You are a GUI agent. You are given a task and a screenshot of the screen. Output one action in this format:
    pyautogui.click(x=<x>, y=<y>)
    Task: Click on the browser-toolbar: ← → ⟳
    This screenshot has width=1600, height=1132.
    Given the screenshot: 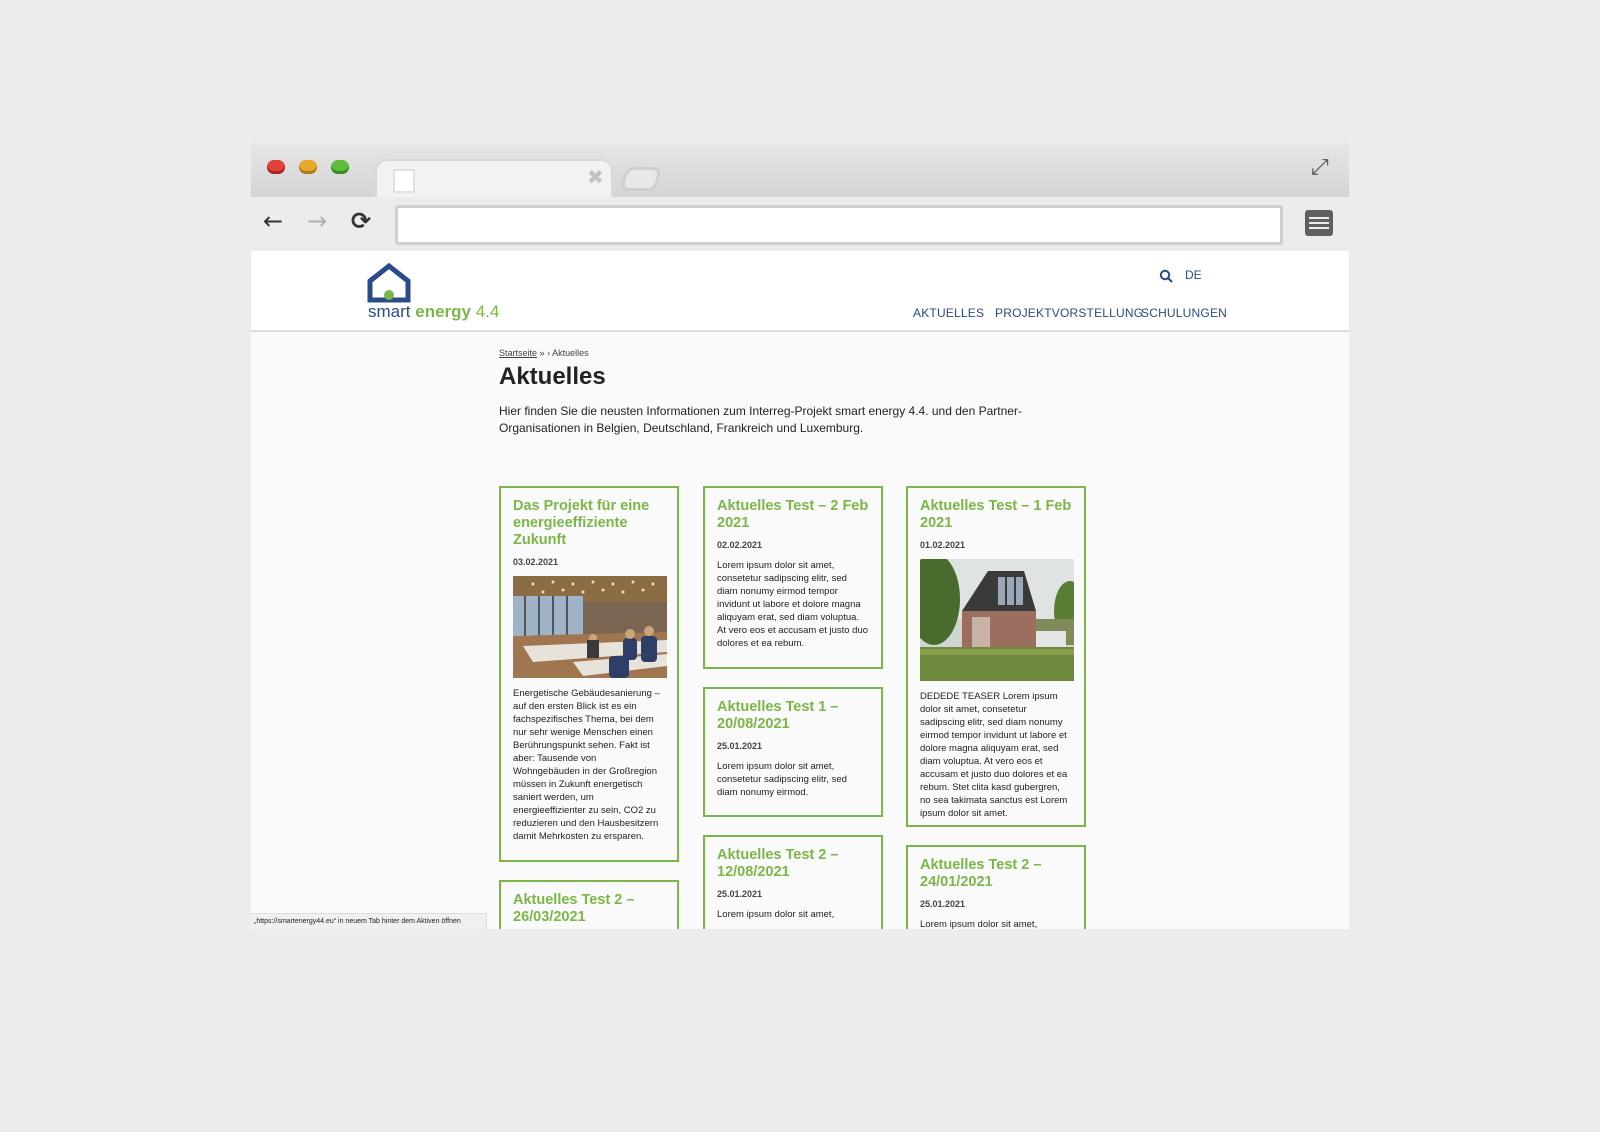 What is the action you would take?
    pyautogui.click(x=800, y=224)
    